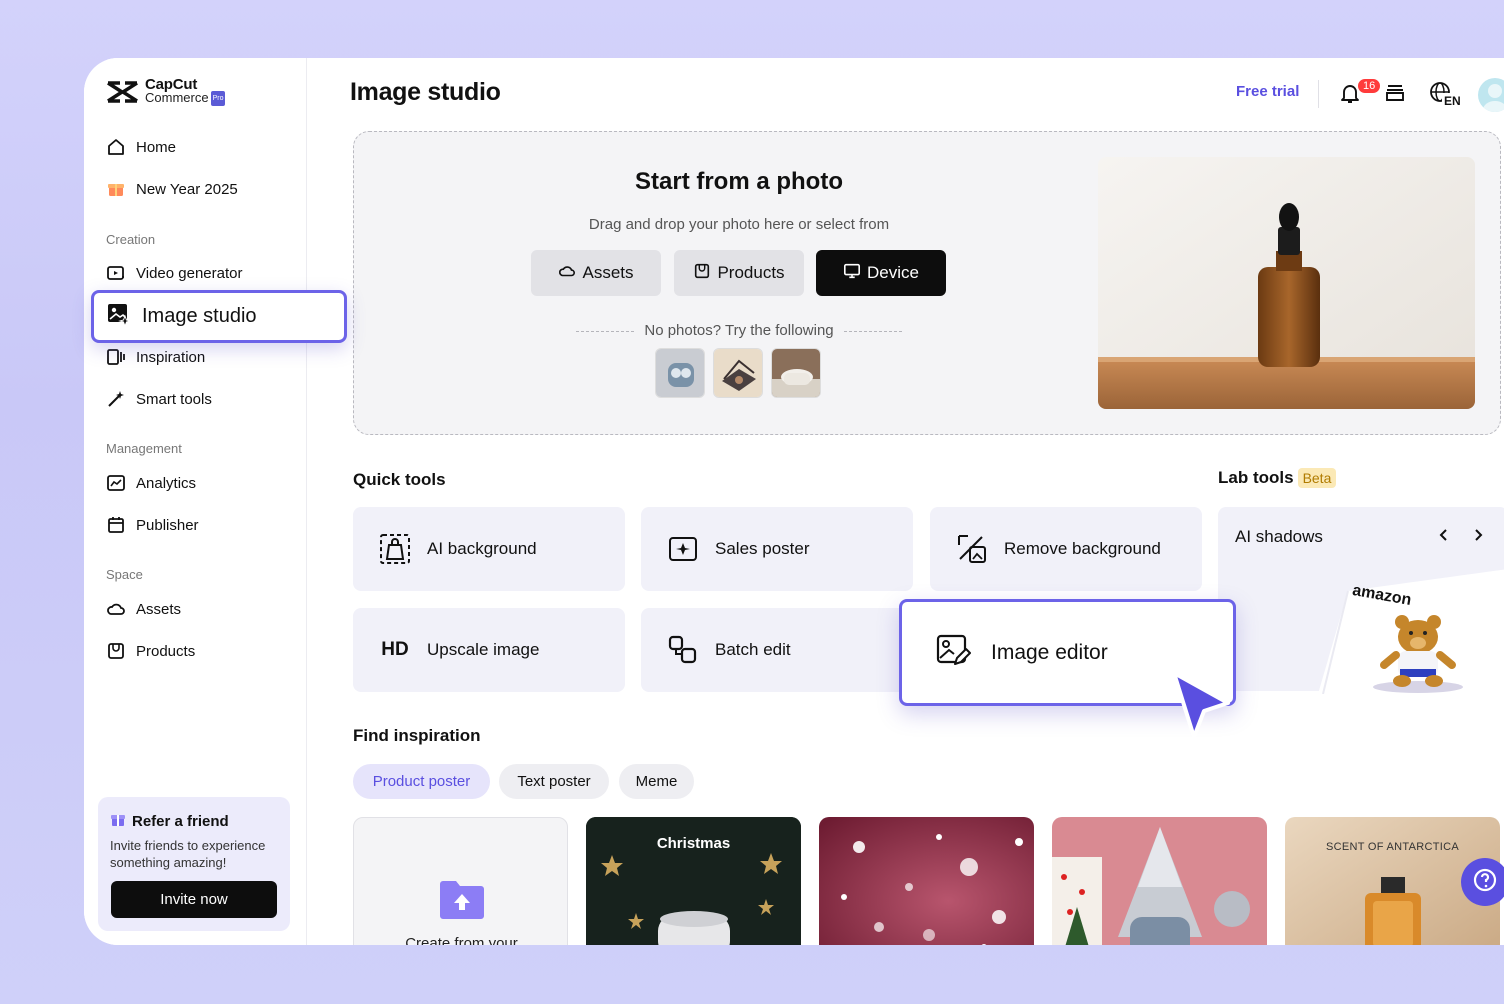 The image size is (1504, 1004). What do you see at coordinates (124, 574) in the screenshot?
I see `section-space: Space` at bounding box center [124, 574].